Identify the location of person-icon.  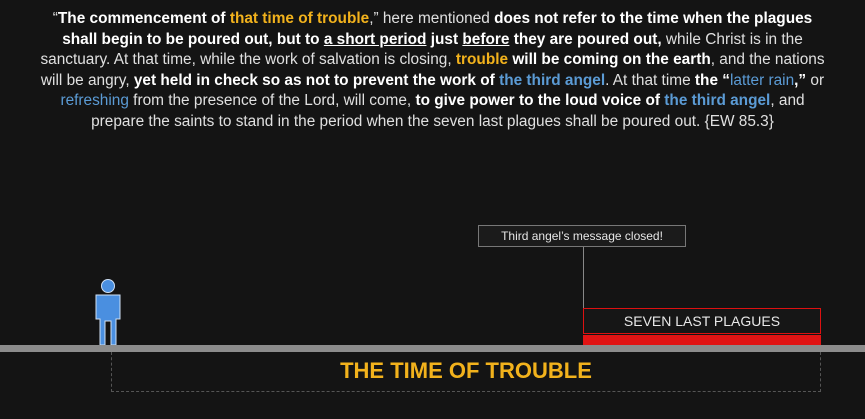
(108, 312).